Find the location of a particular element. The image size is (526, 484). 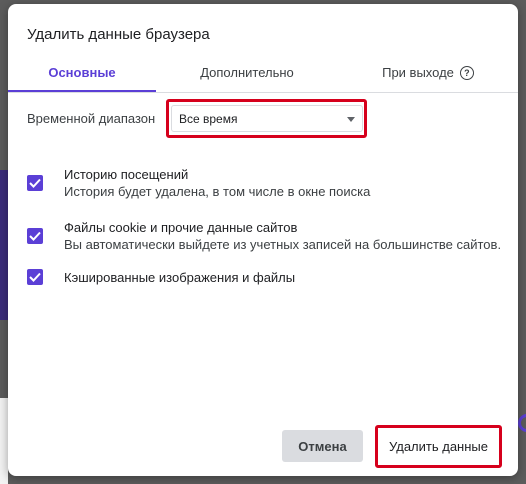

cache-checkbox is located at coordinates (35, 277).